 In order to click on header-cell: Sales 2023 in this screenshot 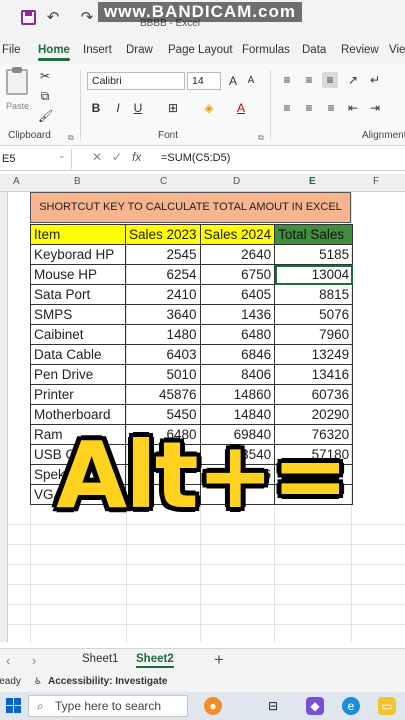, I will do `click(163, 234)`.